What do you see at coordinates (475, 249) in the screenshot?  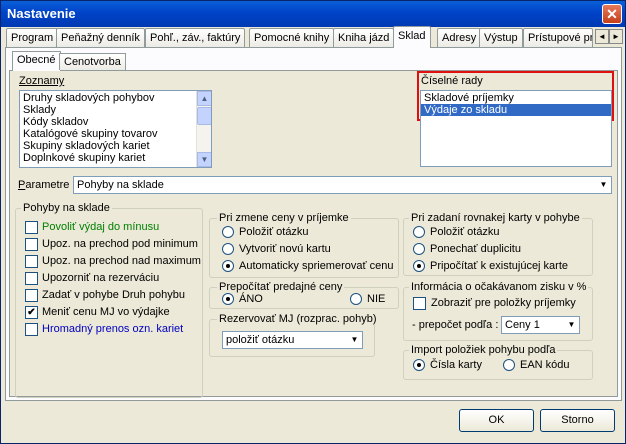 I see `radio-label: Ponechať duplicitu` at bounding box center [475, 249].